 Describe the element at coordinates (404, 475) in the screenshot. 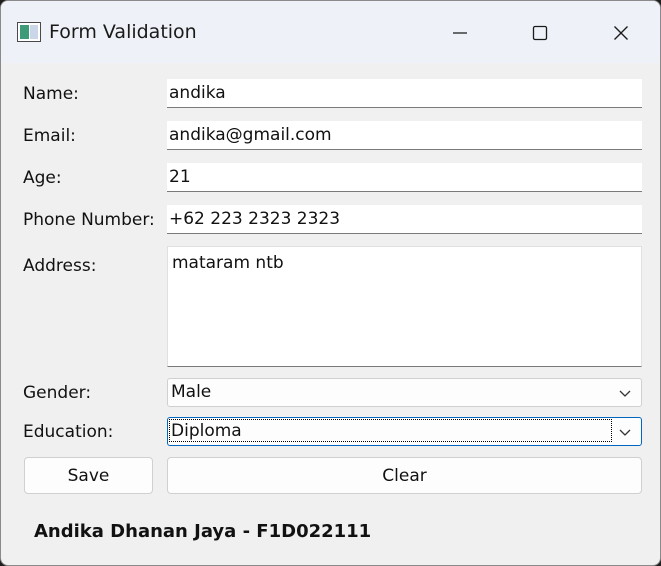

I see `clear-button: Clear` at that location.